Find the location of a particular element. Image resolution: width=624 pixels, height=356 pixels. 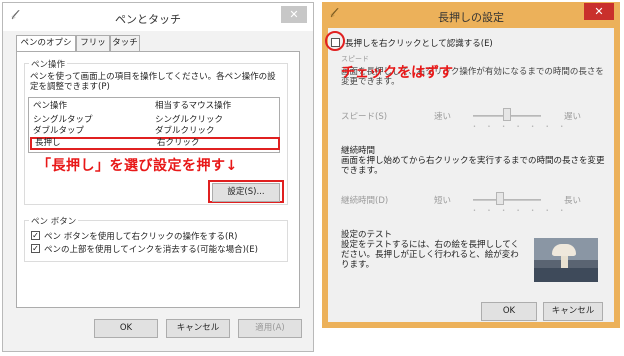

tab-flicks: フリック is located at coordinates (93, 48).